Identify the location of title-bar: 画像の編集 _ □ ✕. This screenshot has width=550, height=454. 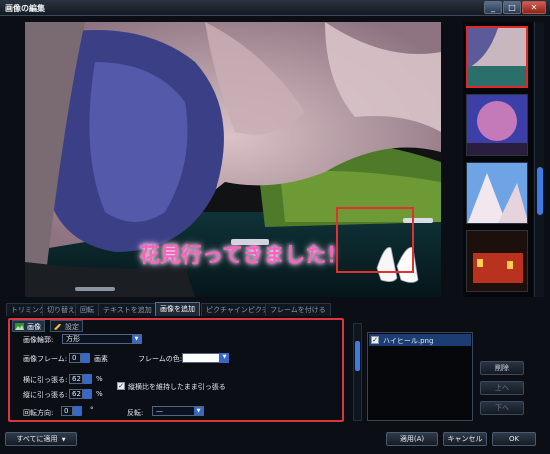
(275, 8).